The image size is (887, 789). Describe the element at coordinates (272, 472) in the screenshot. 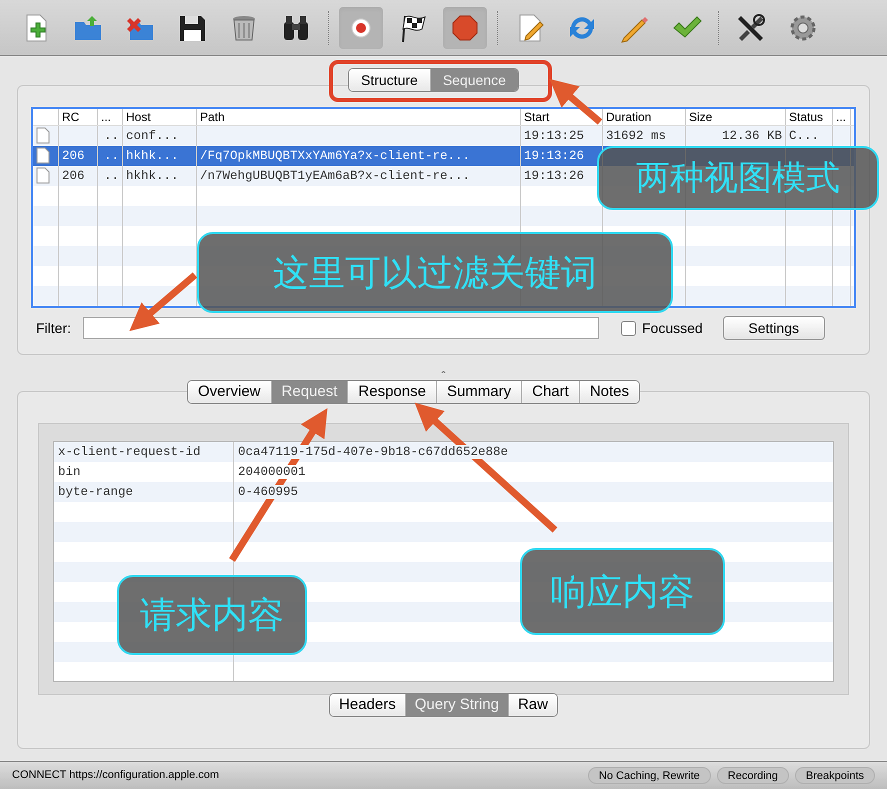

I see `param-value: 204000001` at that location.